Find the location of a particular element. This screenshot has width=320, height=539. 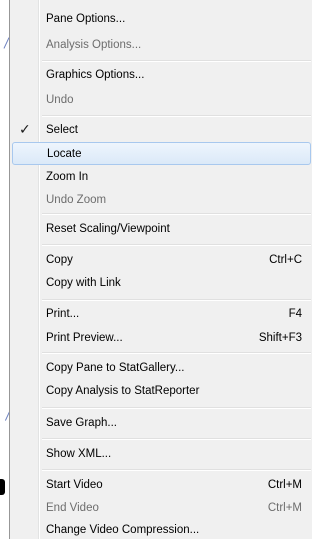

menu-item-label: Copy is located at coordinates (59, 260).